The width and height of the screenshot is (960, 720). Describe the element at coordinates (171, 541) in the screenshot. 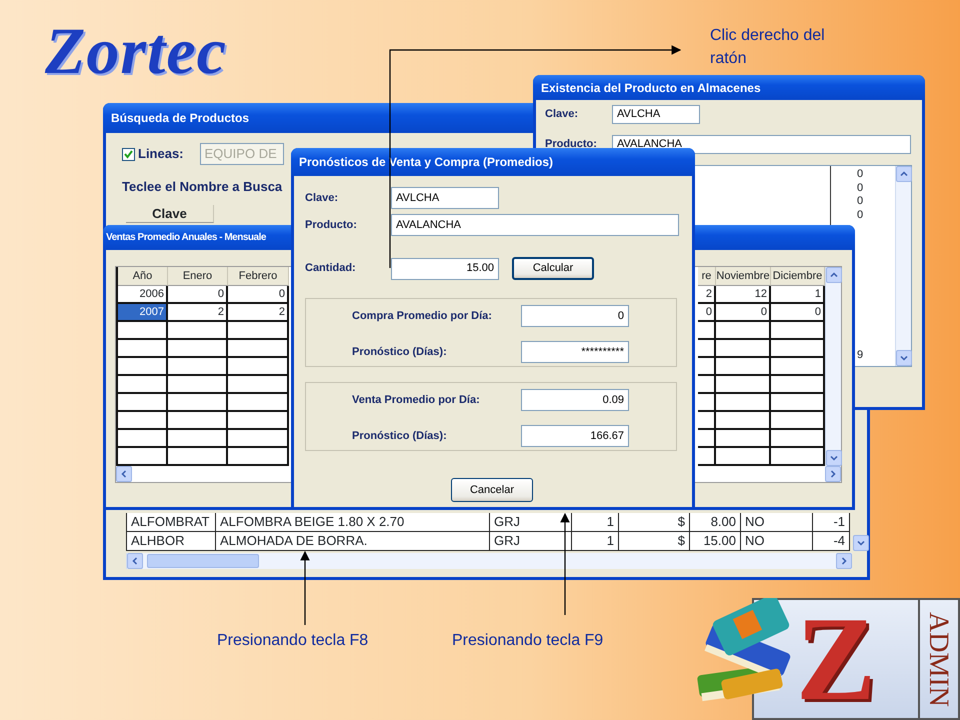

I see `table-cell: ALHBOR` at that location.